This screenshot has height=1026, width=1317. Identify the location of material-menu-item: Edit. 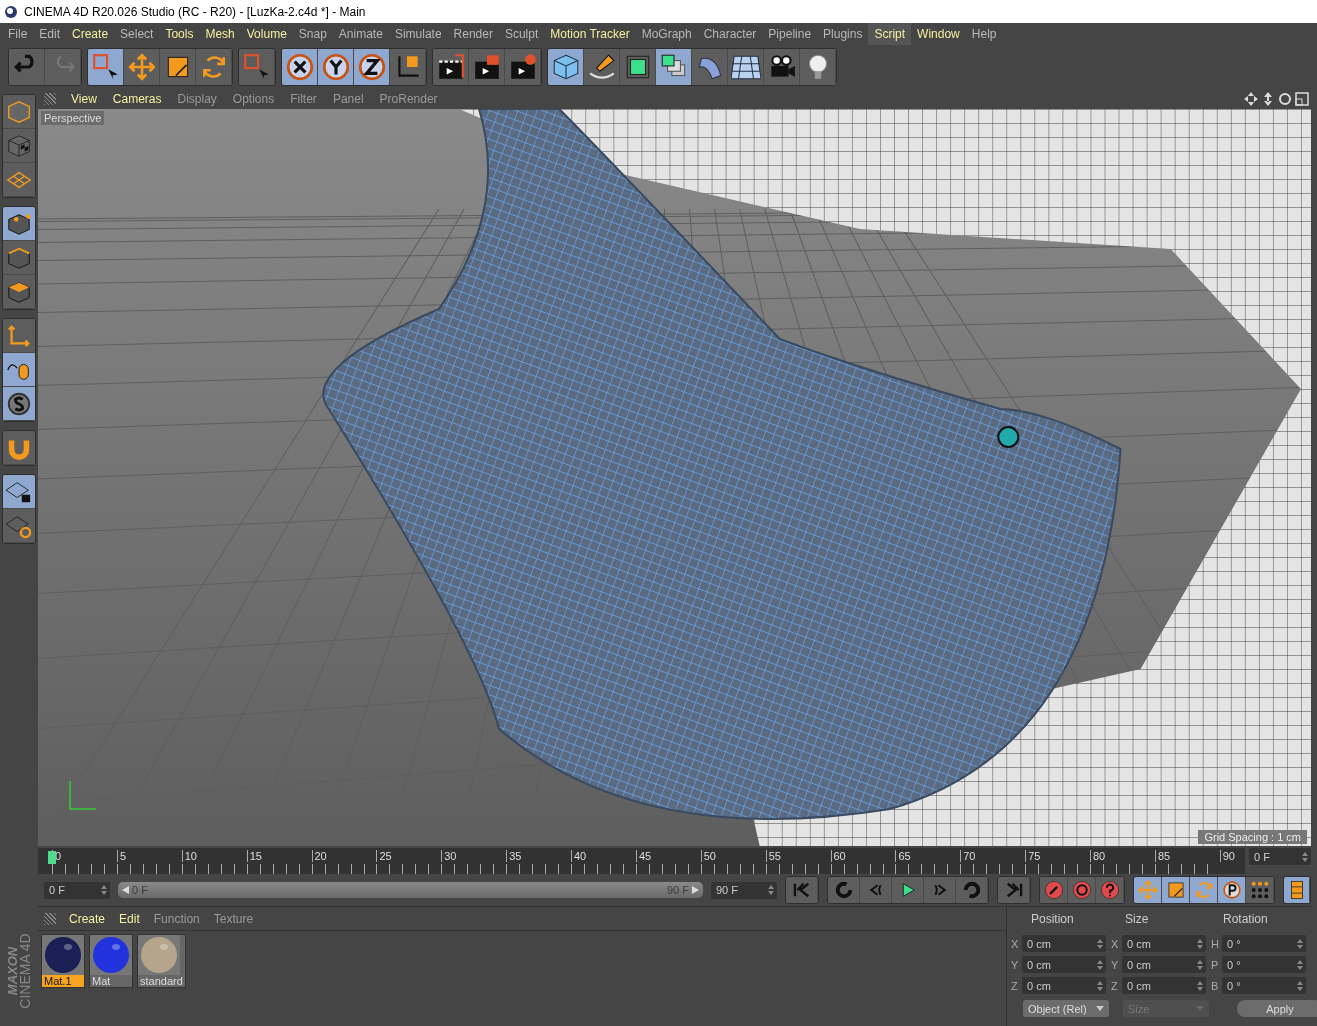
(129, 918).